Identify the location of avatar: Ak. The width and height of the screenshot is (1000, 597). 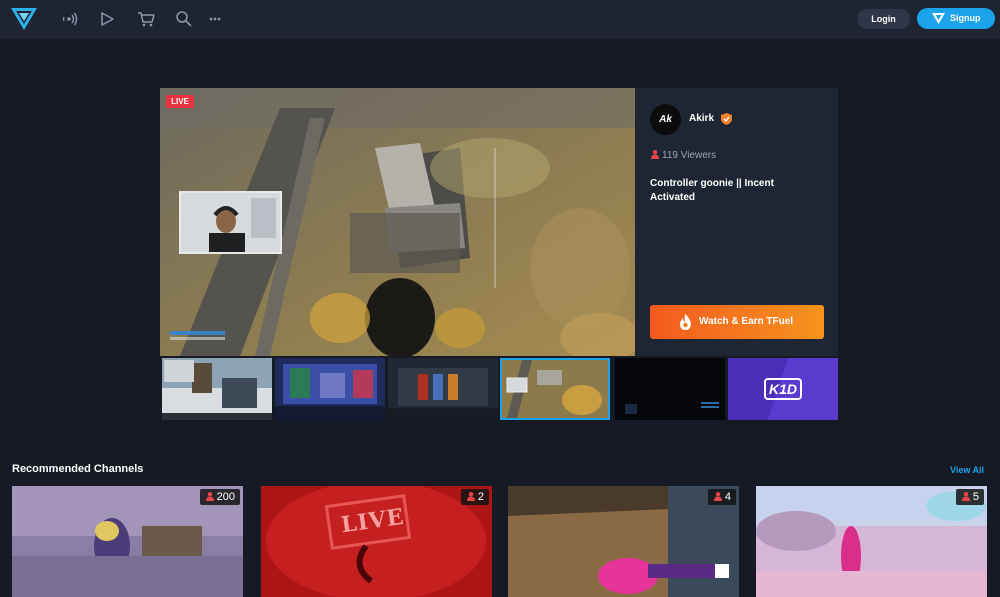
(665, 119).